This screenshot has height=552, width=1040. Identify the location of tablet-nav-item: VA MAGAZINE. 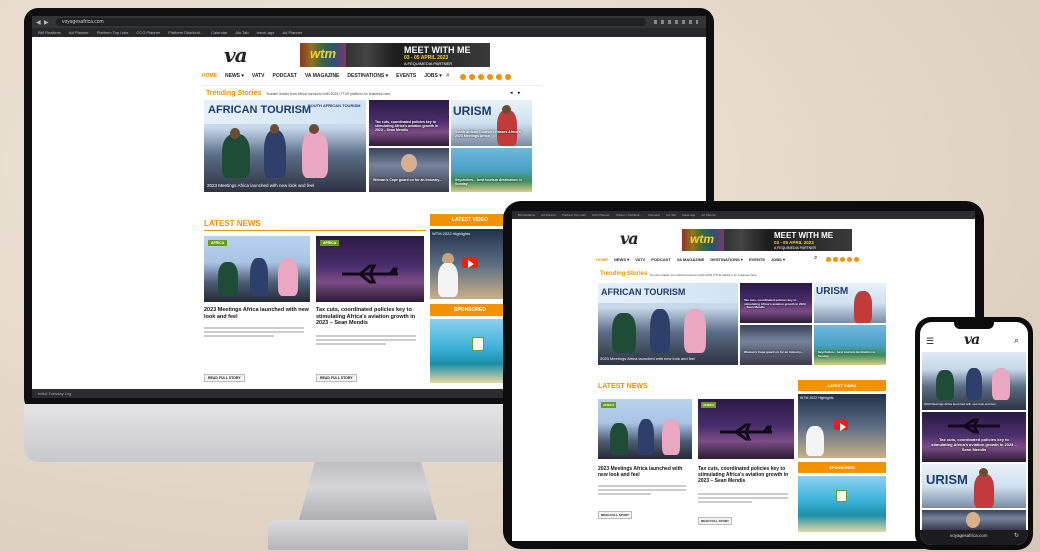
(691, 259).